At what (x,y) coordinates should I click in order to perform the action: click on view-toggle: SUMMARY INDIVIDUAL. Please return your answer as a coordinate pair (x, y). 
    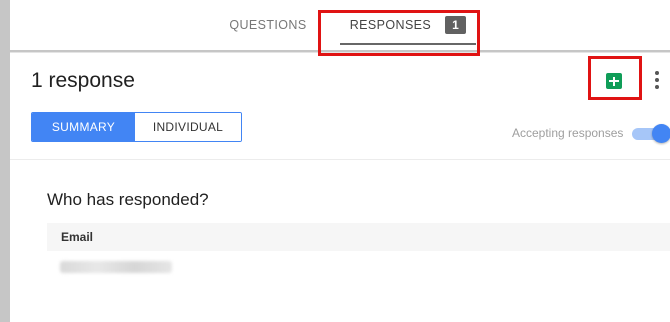
    Looking at the image, I should click on (136, 127).